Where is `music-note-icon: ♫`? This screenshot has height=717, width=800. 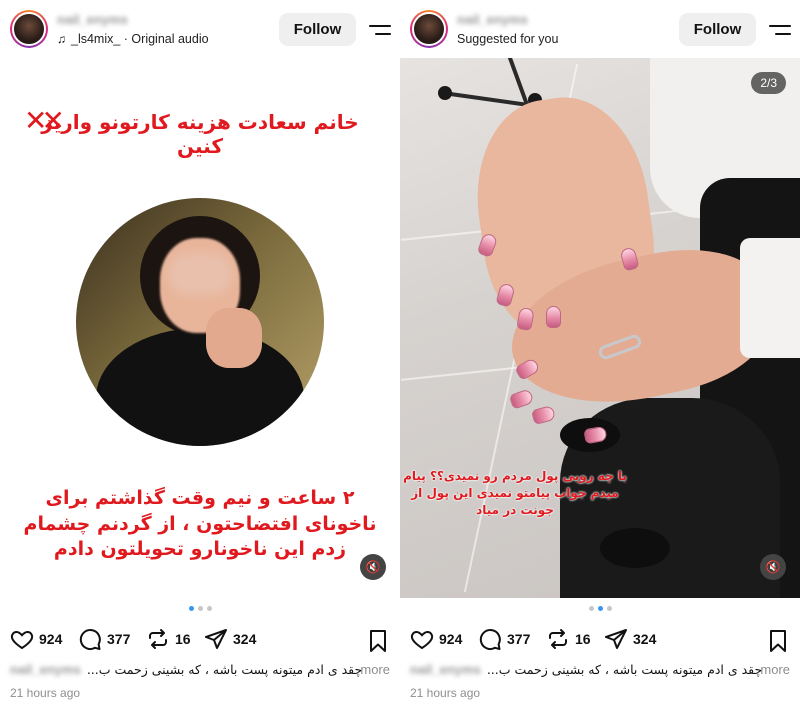 music-note-icon: ♫ is located at coordinates (61, 39).